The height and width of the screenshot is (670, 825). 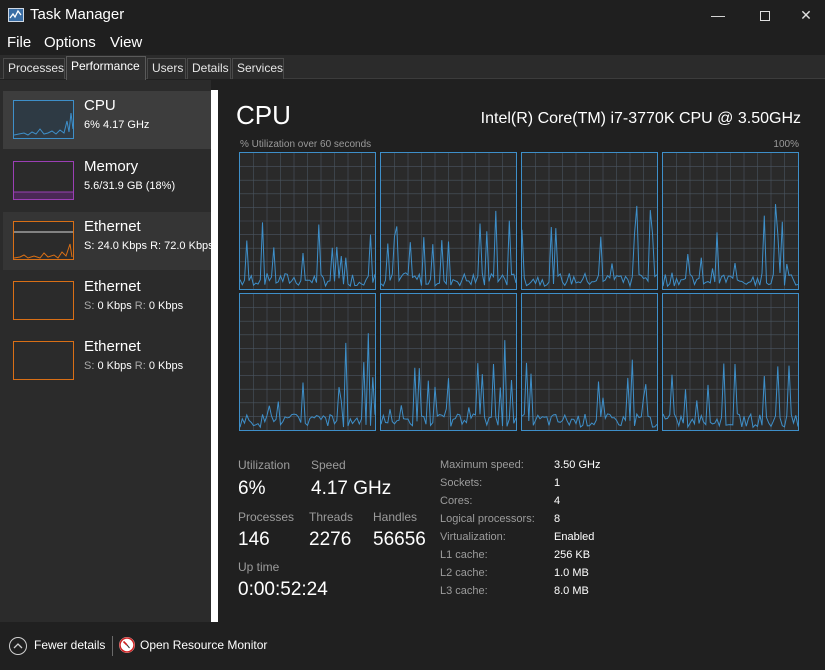 I want to click on footer-separator, so click(x=112, y=646).